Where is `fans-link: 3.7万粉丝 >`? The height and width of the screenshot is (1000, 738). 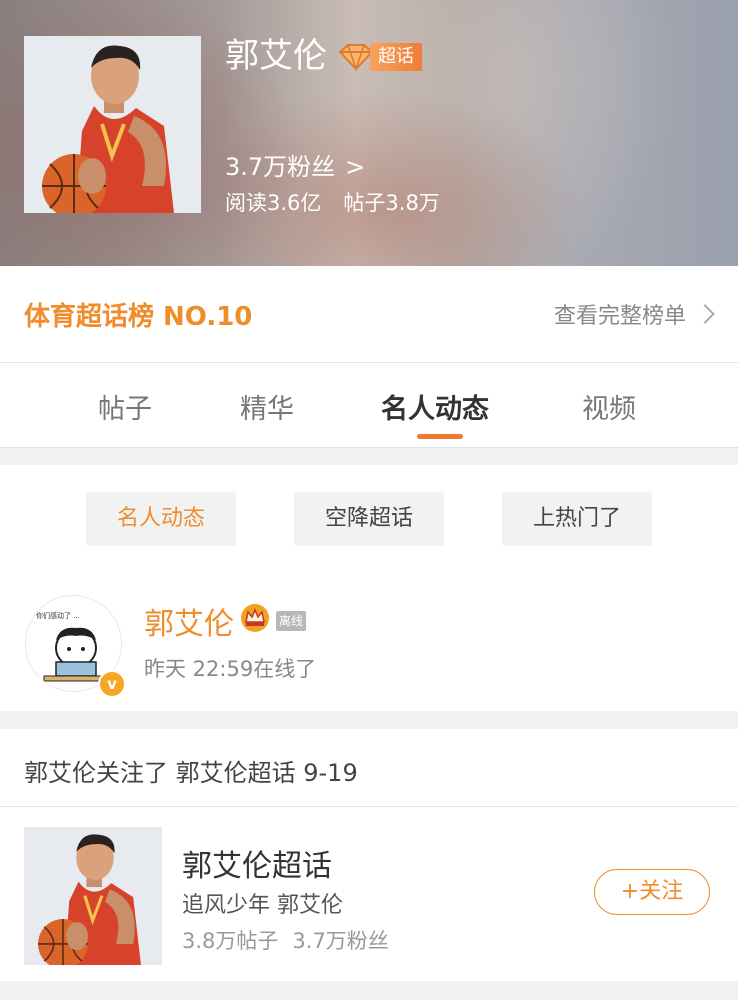
fans-link: 3.7万粉丝 > is located at coordinates (295, 167).